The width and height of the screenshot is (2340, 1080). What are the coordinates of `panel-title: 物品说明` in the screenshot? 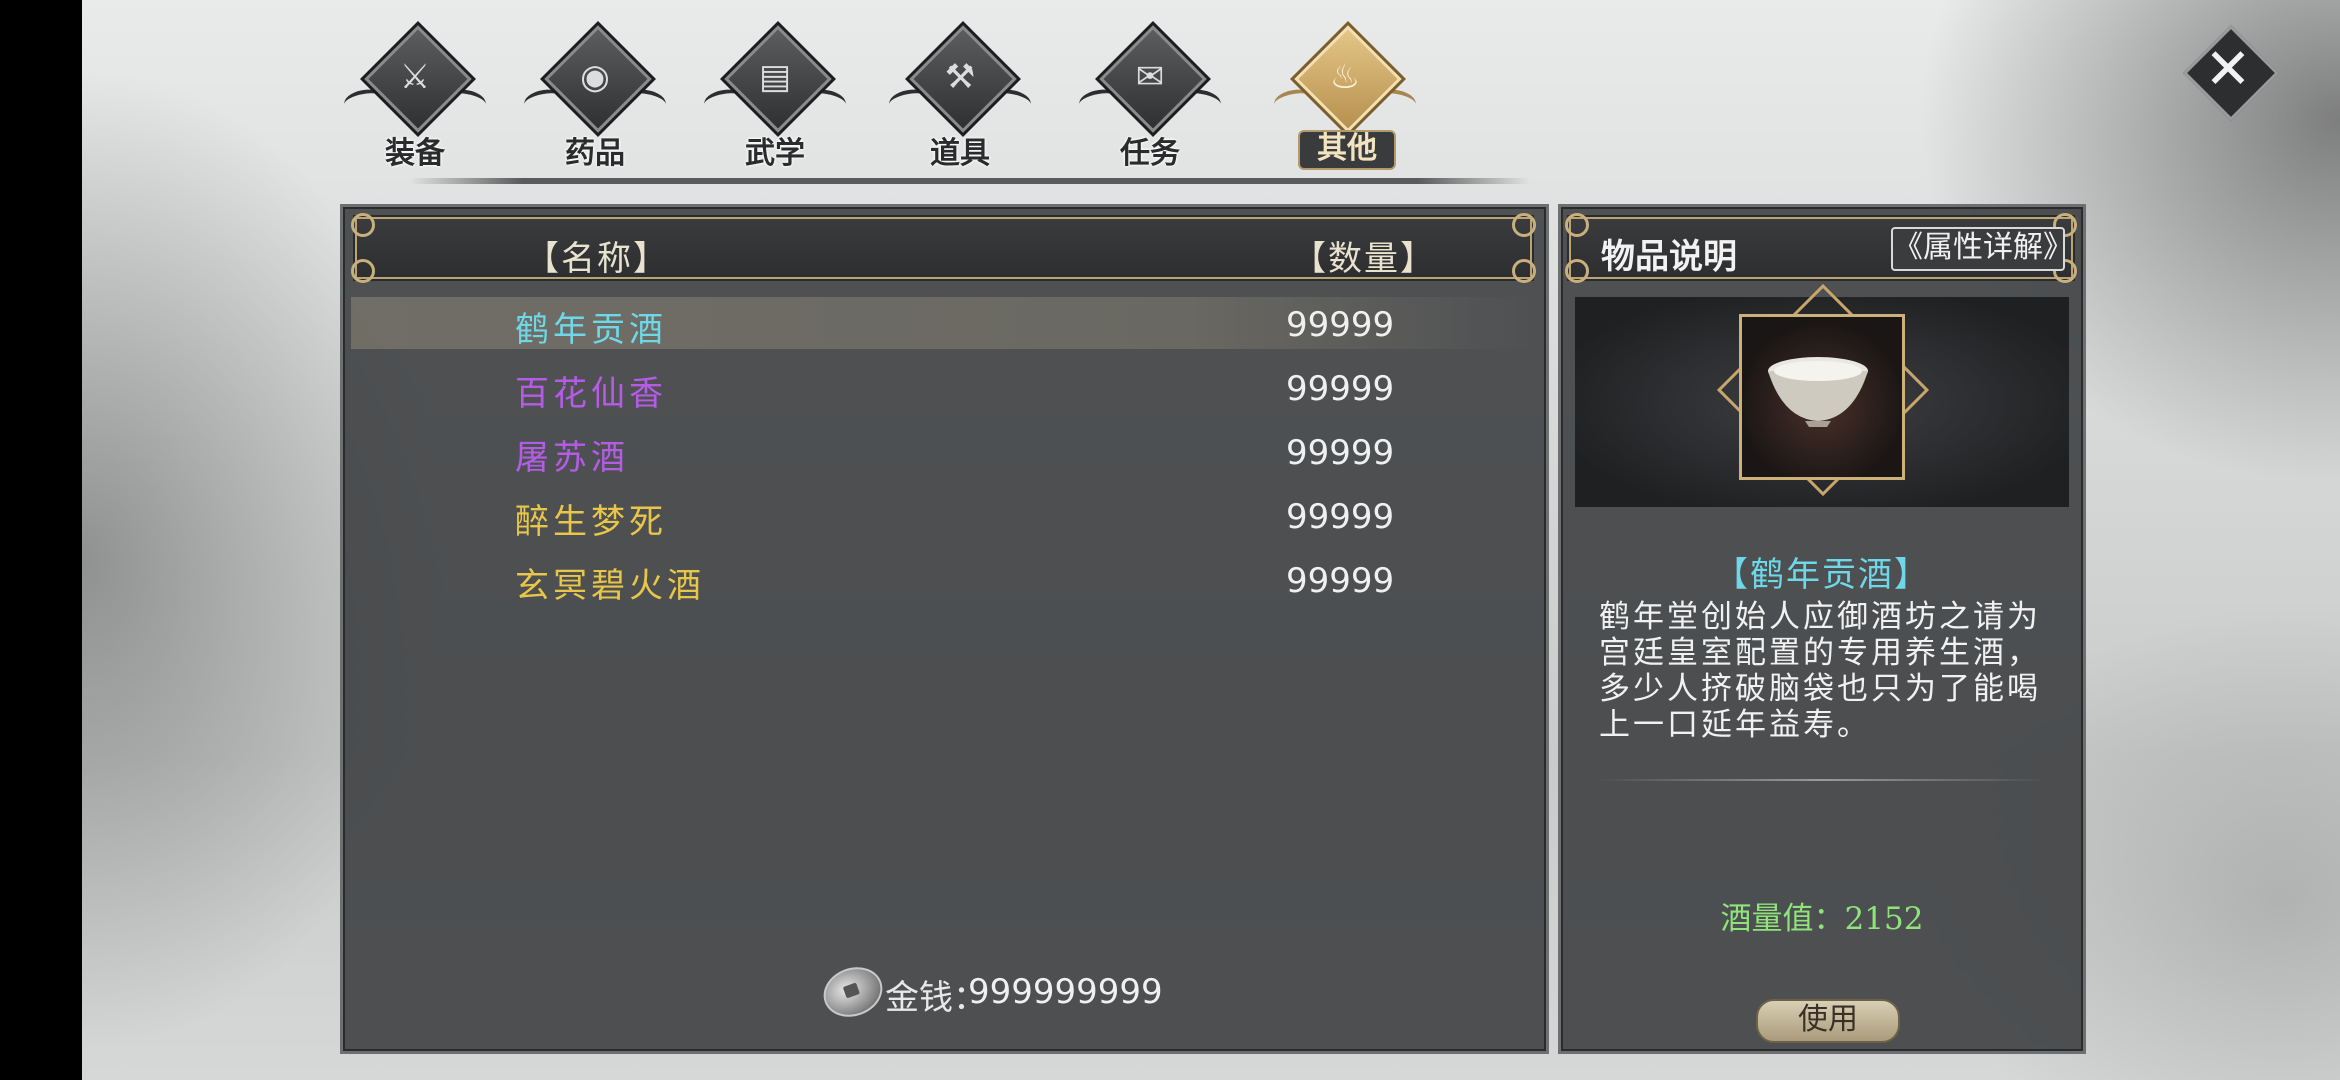 It's located at (1669, 257).